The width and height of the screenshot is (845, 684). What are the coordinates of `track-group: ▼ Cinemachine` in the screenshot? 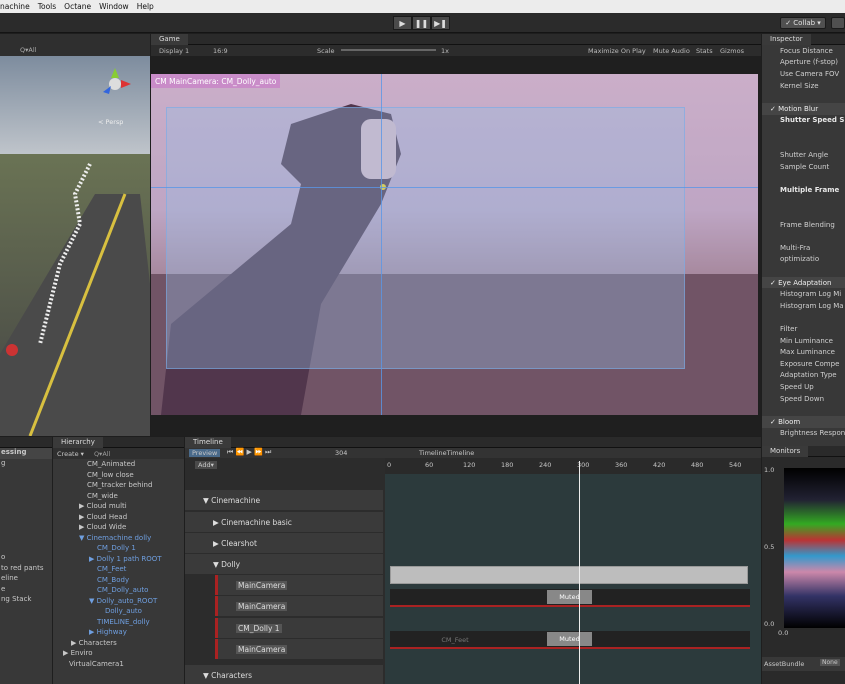 It's located at (284, 500).